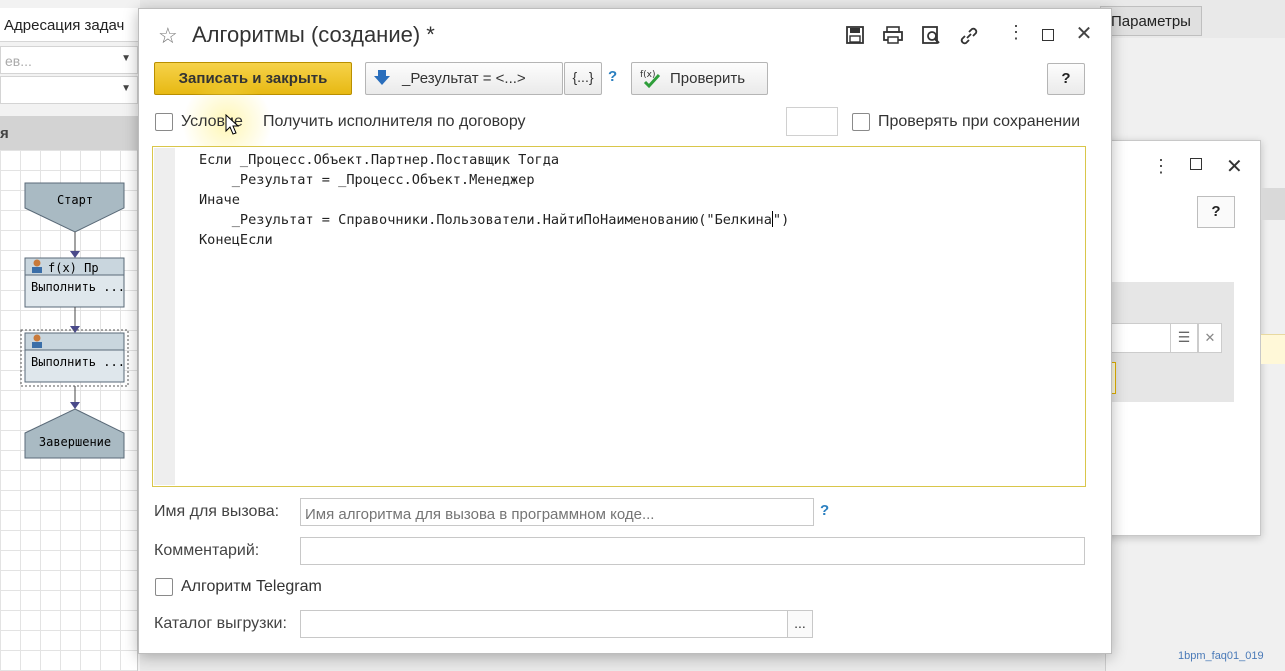 Image resolution: width=1285 pixels, height=671 pixels. What do you see at coordinates (969, 35) in the screenshot?
I see `link-icon` at bounding box center [969, 35].